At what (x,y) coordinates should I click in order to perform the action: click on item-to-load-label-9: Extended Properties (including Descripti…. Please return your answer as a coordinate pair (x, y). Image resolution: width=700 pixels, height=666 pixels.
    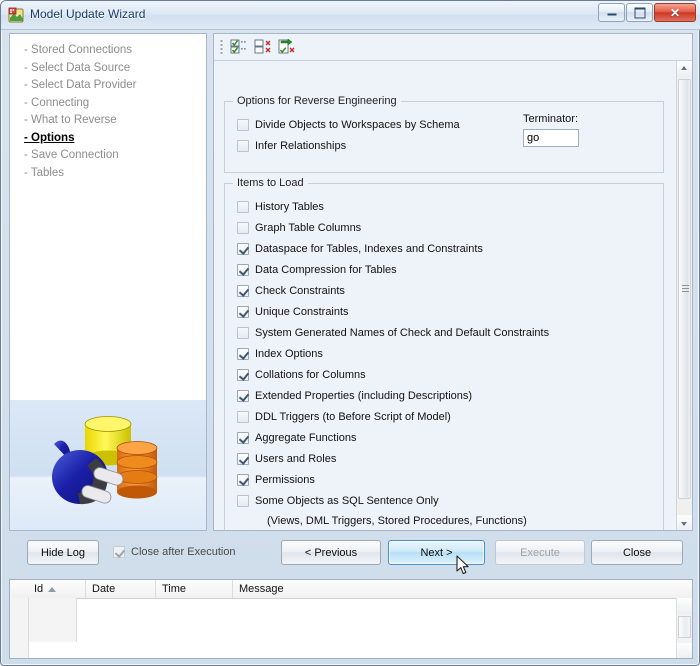
    Looking at the image, I should click on (364, 395).